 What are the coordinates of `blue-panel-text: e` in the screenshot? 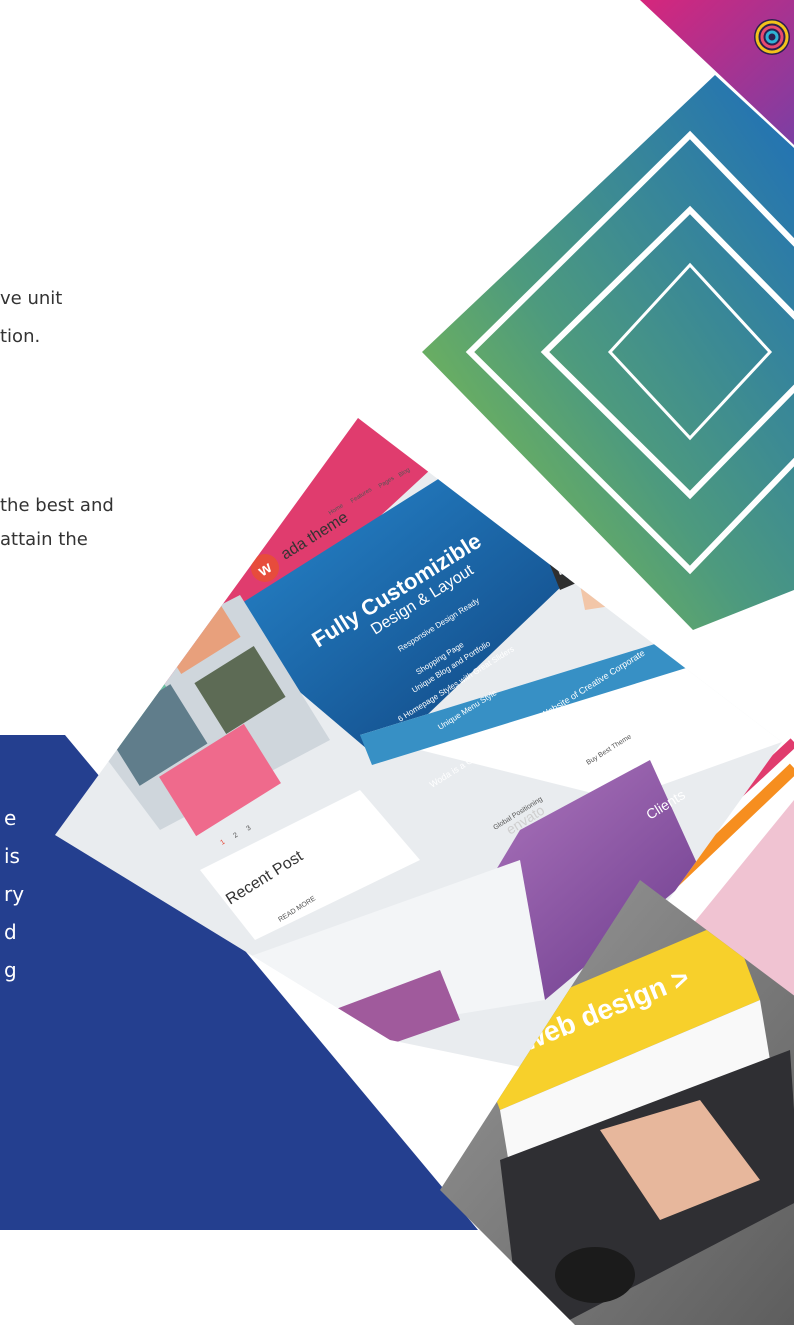 It's located at (10, 818).